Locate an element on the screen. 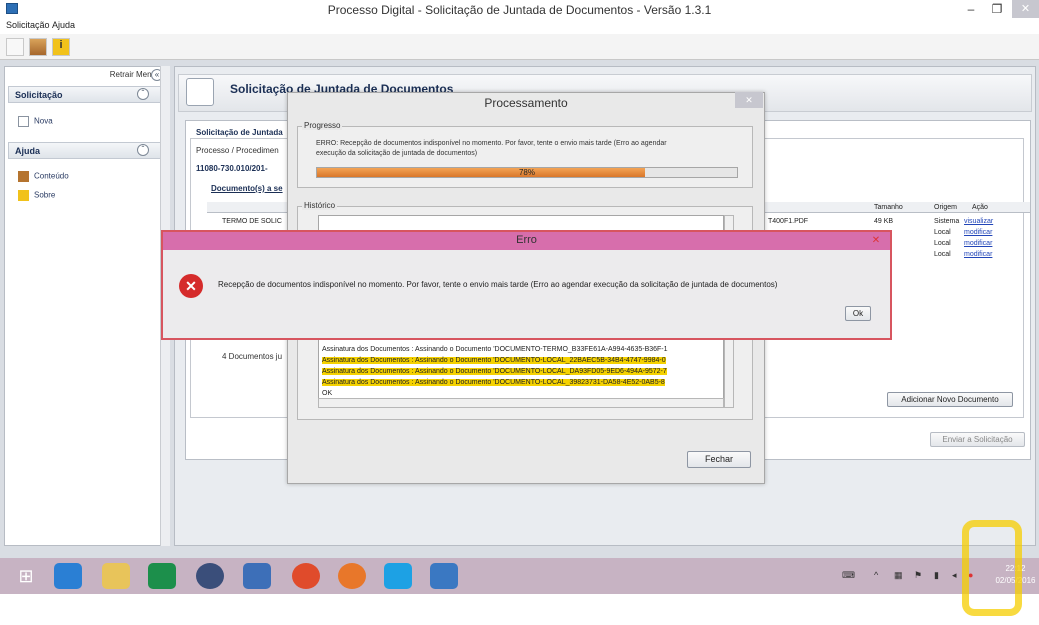  grid-row-origin: Sistema is located at coordinates (947, 221).